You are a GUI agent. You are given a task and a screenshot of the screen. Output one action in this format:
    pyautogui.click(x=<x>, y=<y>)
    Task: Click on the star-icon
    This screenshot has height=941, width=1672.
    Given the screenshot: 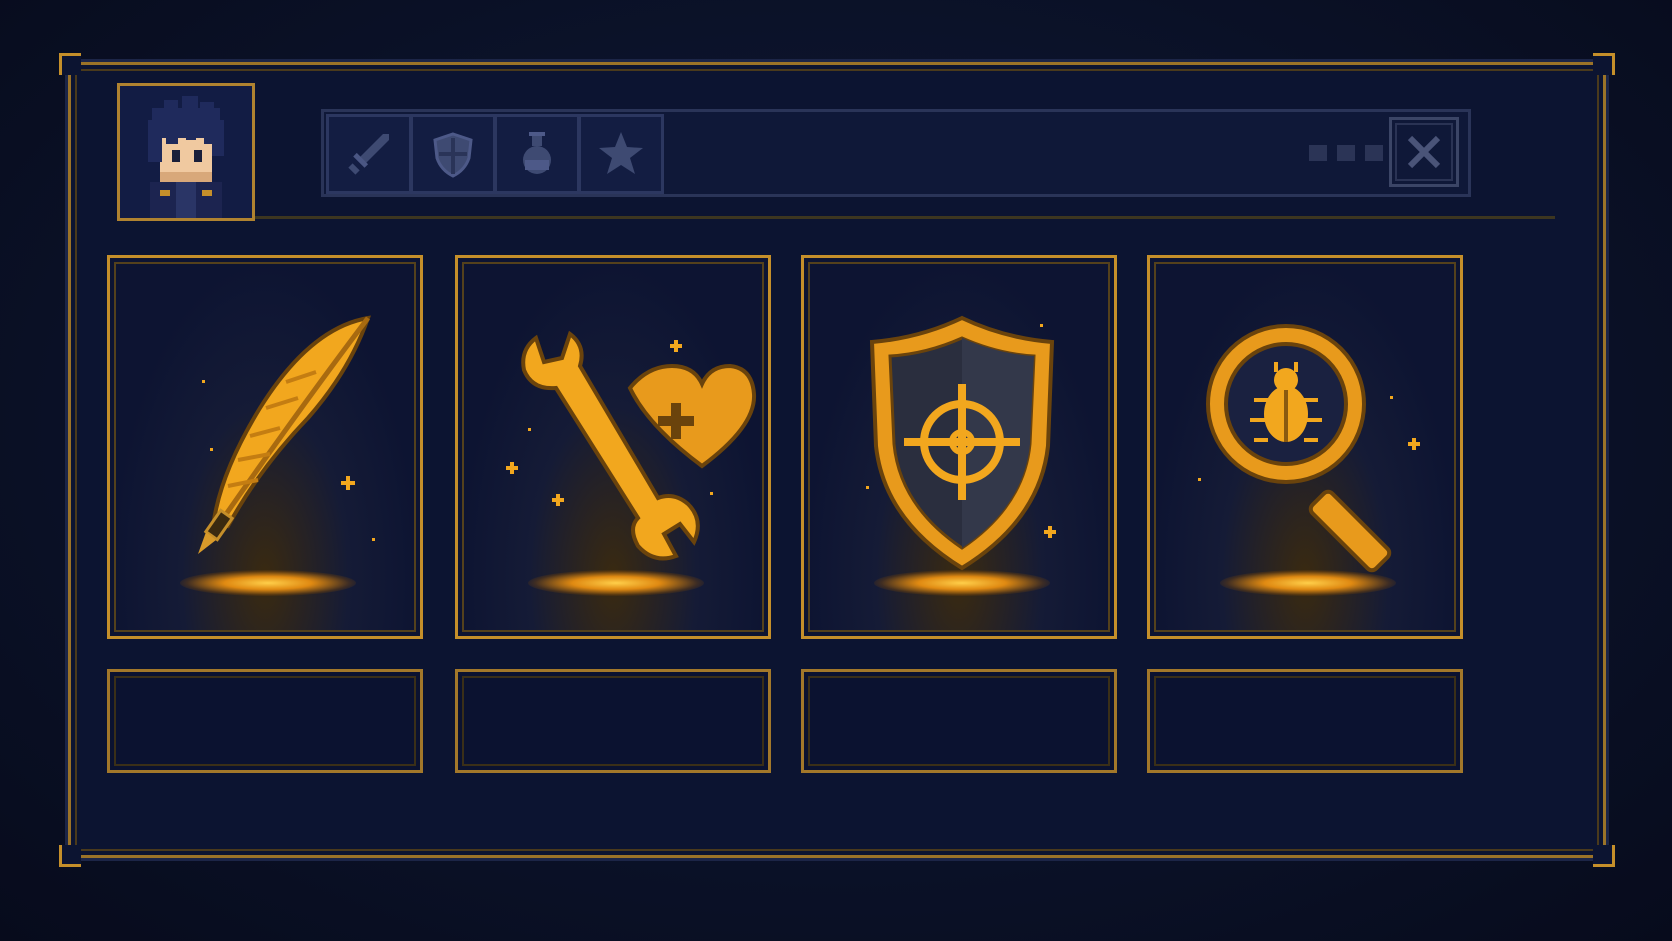 What is the action you would take?
    pyautogui.click(x=621, y=153)
    